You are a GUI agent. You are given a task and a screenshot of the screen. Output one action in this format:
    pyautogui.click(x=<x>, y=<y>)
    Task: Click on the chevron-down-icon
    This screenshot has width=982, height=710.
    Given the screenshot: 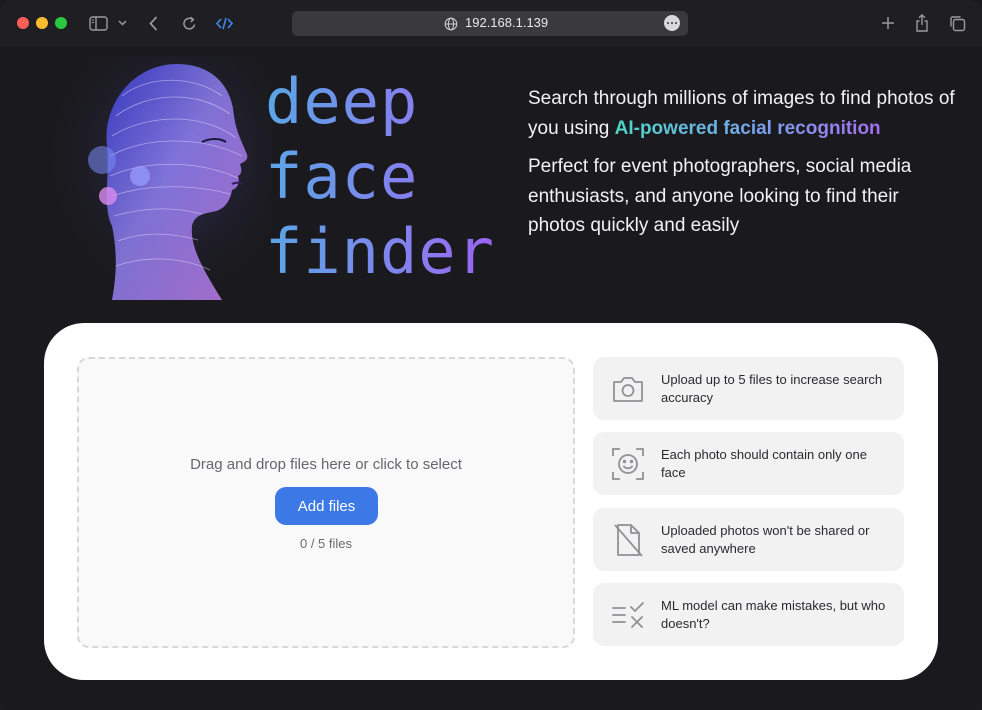 What is the action you would take?
    pyautogui.click(x=122, y=23)
    